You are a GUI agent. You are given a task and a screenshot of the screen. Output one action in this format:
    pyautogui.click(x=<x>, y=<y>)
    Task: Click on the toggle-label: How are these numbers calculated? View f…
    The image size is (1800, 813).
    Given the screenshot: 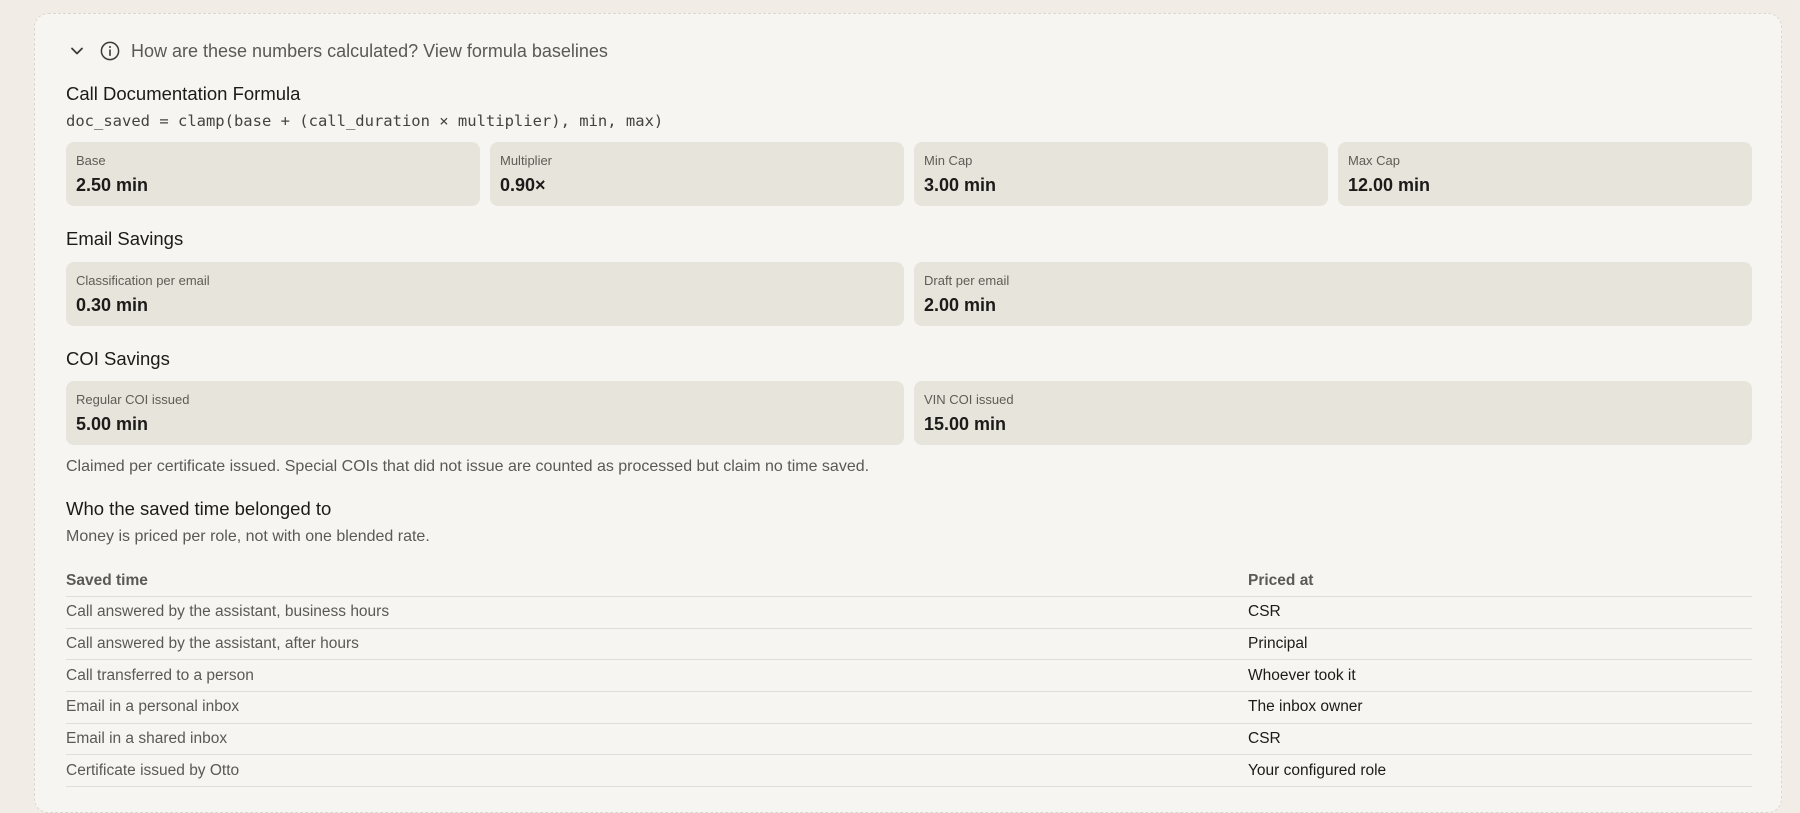 What is the action you would take?
    pyautogui.click(x=369, y=50)
    